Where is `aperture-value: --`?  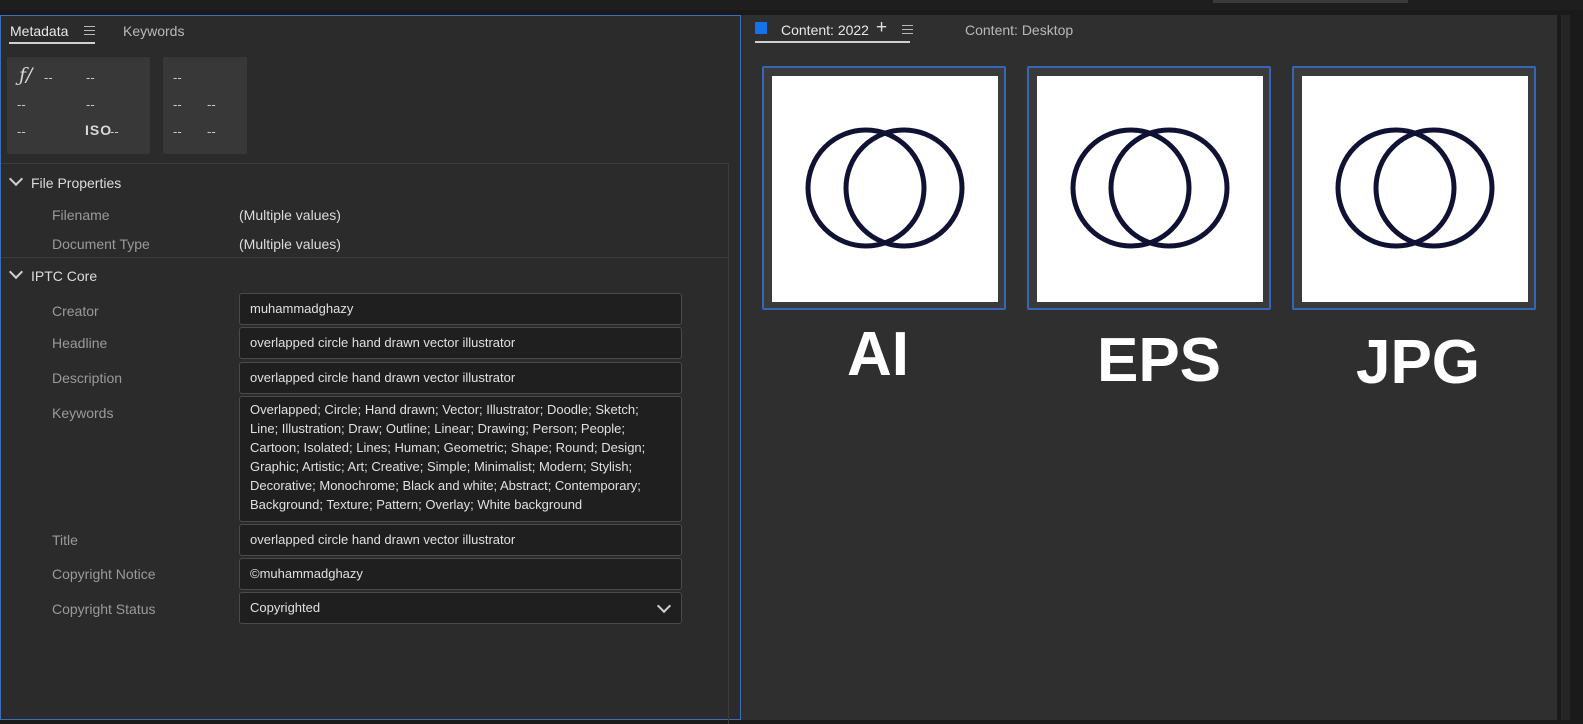 aperture-value: -- is located at coordinates (48, 77).